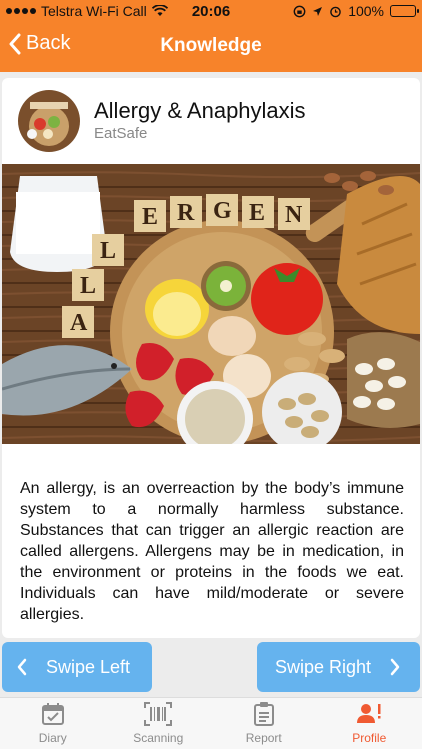 The width and height of the screenshot is (422, 749). I want to click on tab-bar: Diary Scanning Report Profile, so click(211, 723).